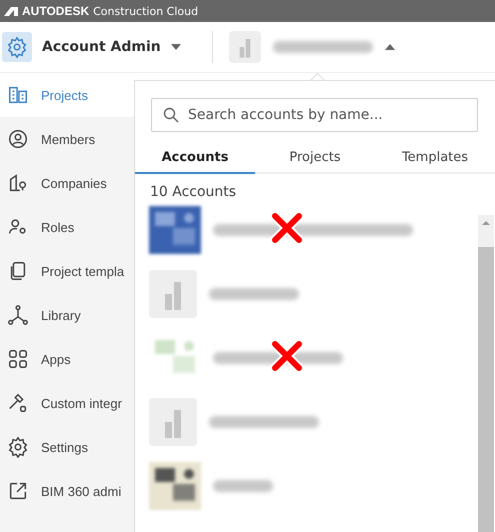  What do you see at coordinates (56, 11) in the screenshot?
I see `brand-name: AUTODESK` at bounding box center [56, 11].